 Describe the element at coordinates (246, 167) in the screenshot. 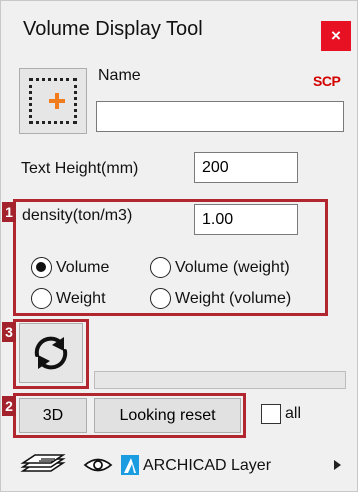

I see `text-height-input` at that location.